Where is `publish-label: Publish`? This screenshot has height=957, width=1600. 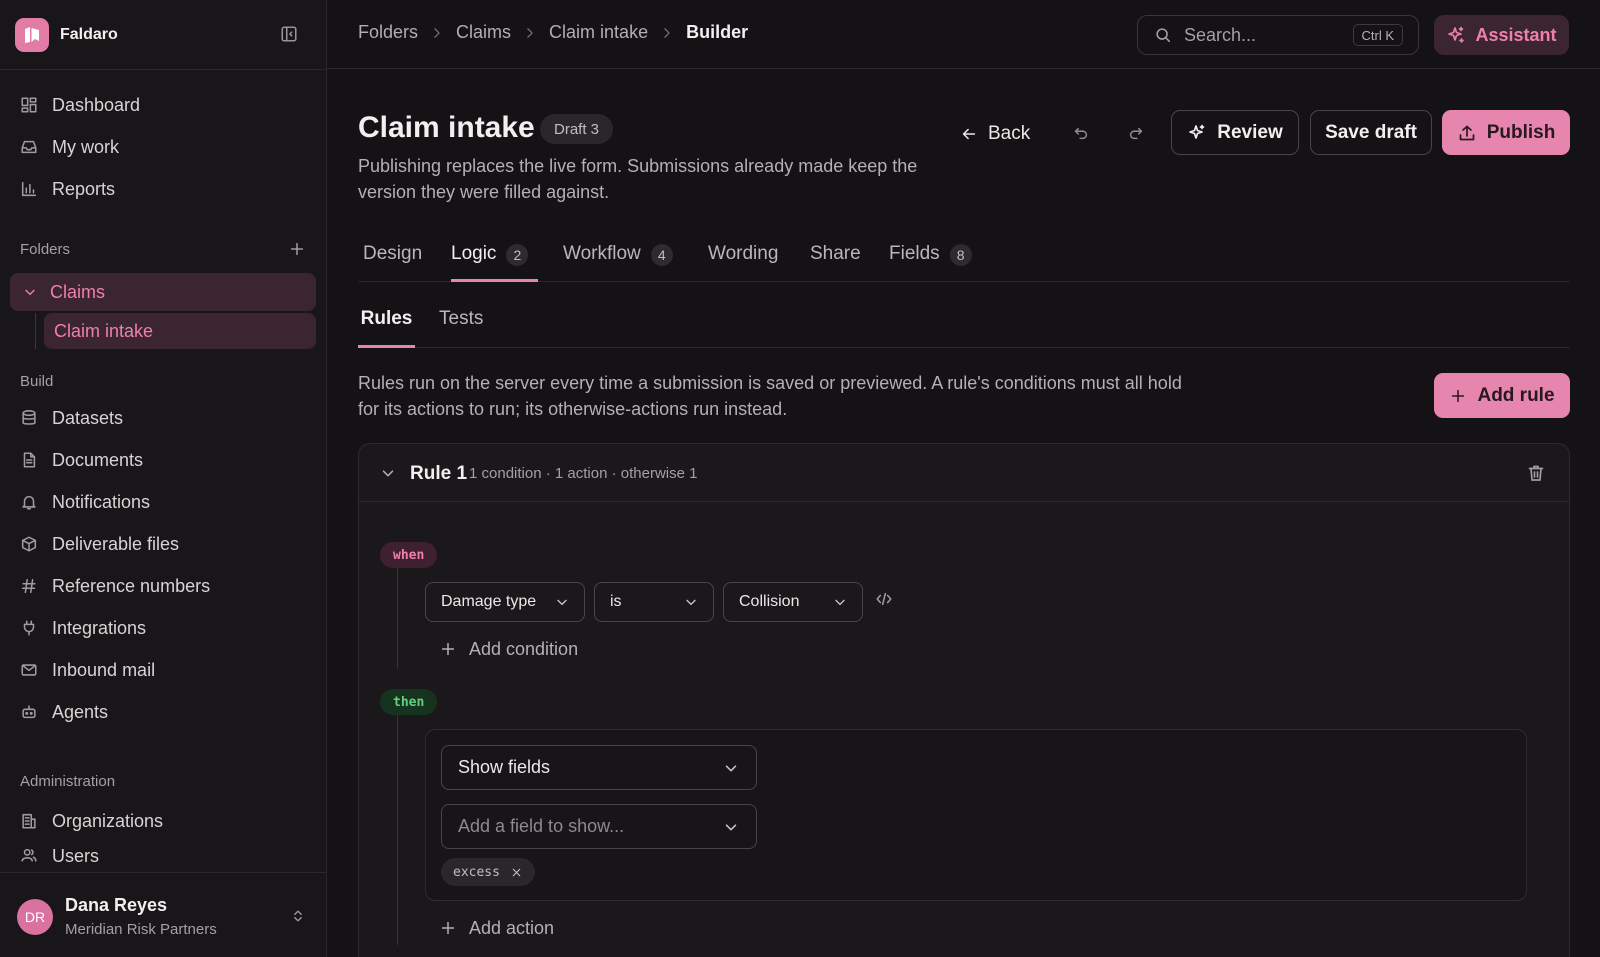
publish-label: Publish is located at coordinates (1521, 132).